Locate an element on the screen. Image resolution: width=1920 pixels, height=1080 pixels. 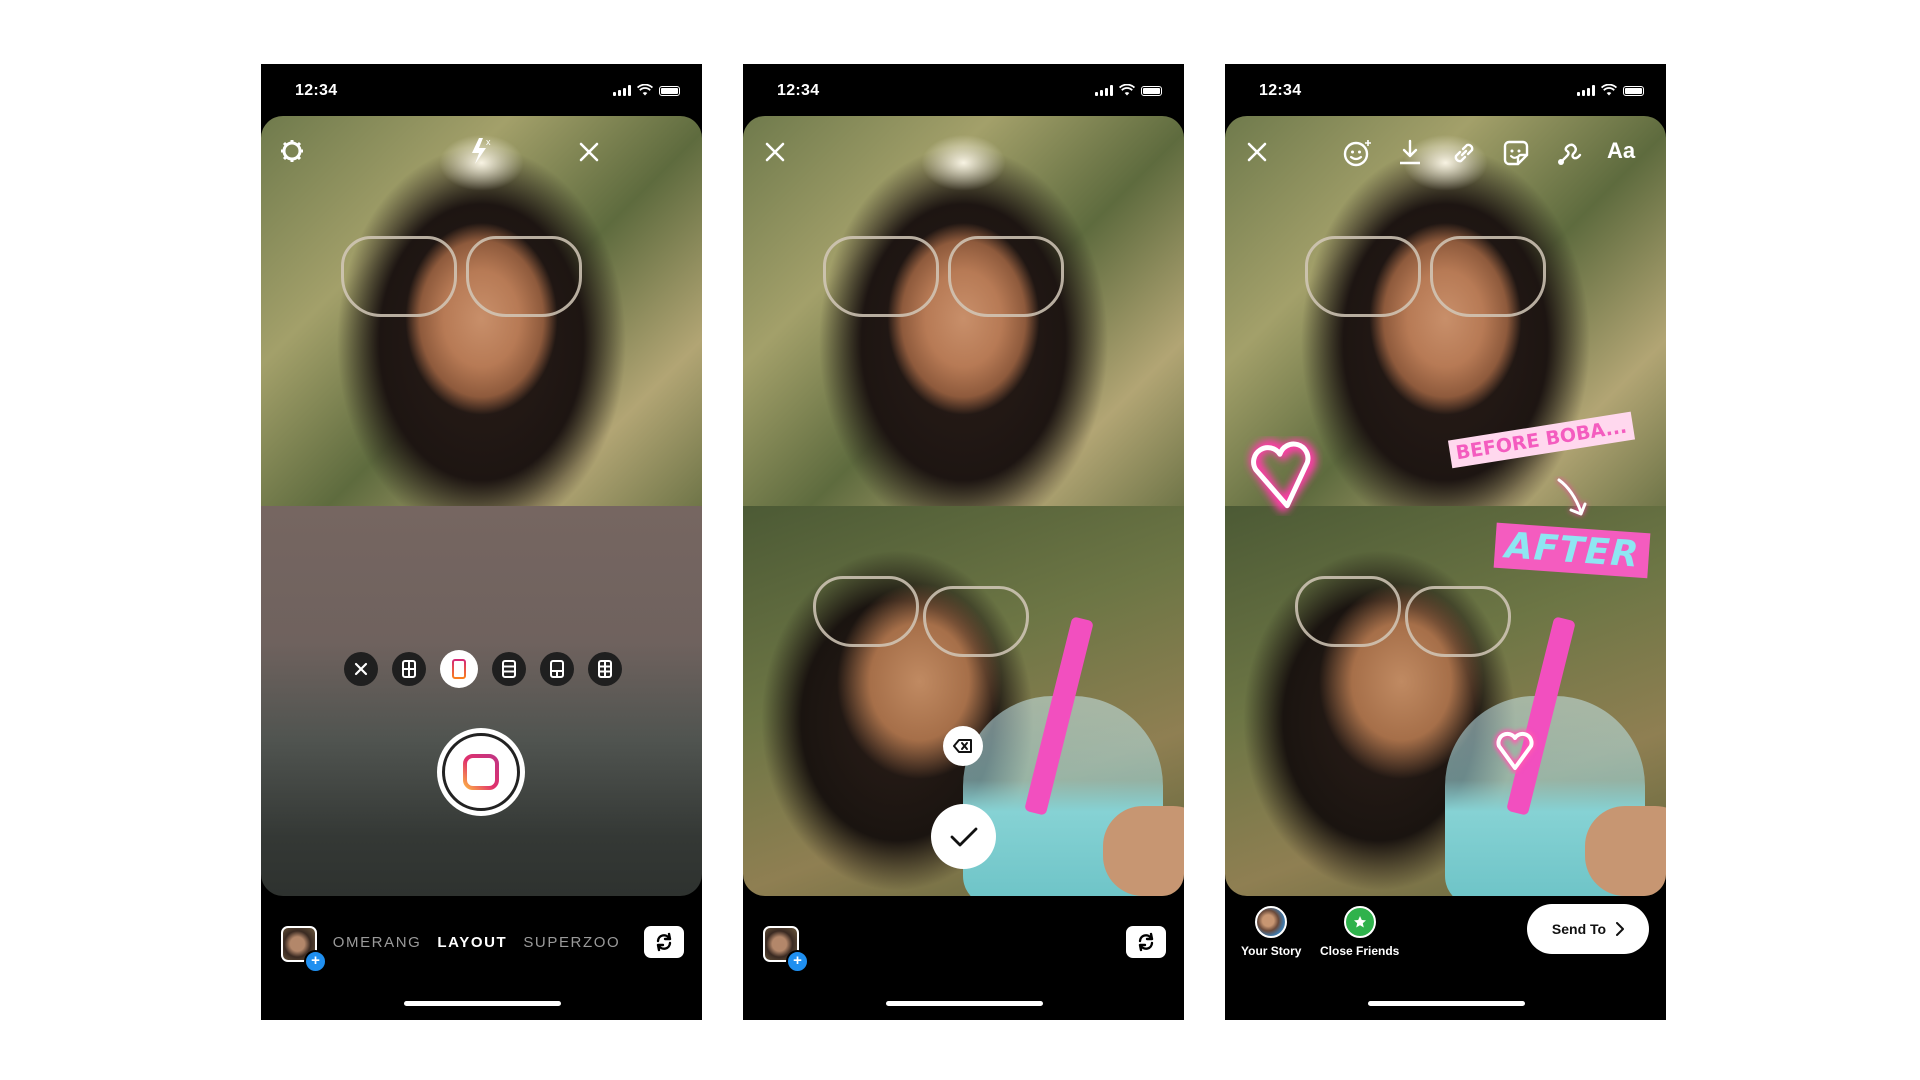
share-your-story: Your Story is located at coordinates (1271, 932).